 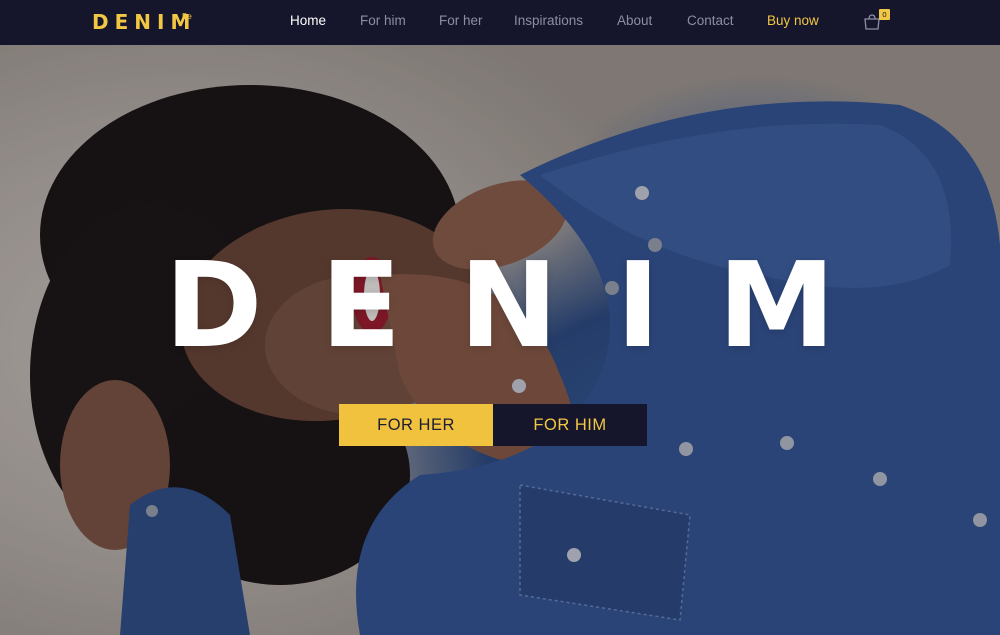 I want to click on nav-link-home: Home, so click(x=308, y=20).